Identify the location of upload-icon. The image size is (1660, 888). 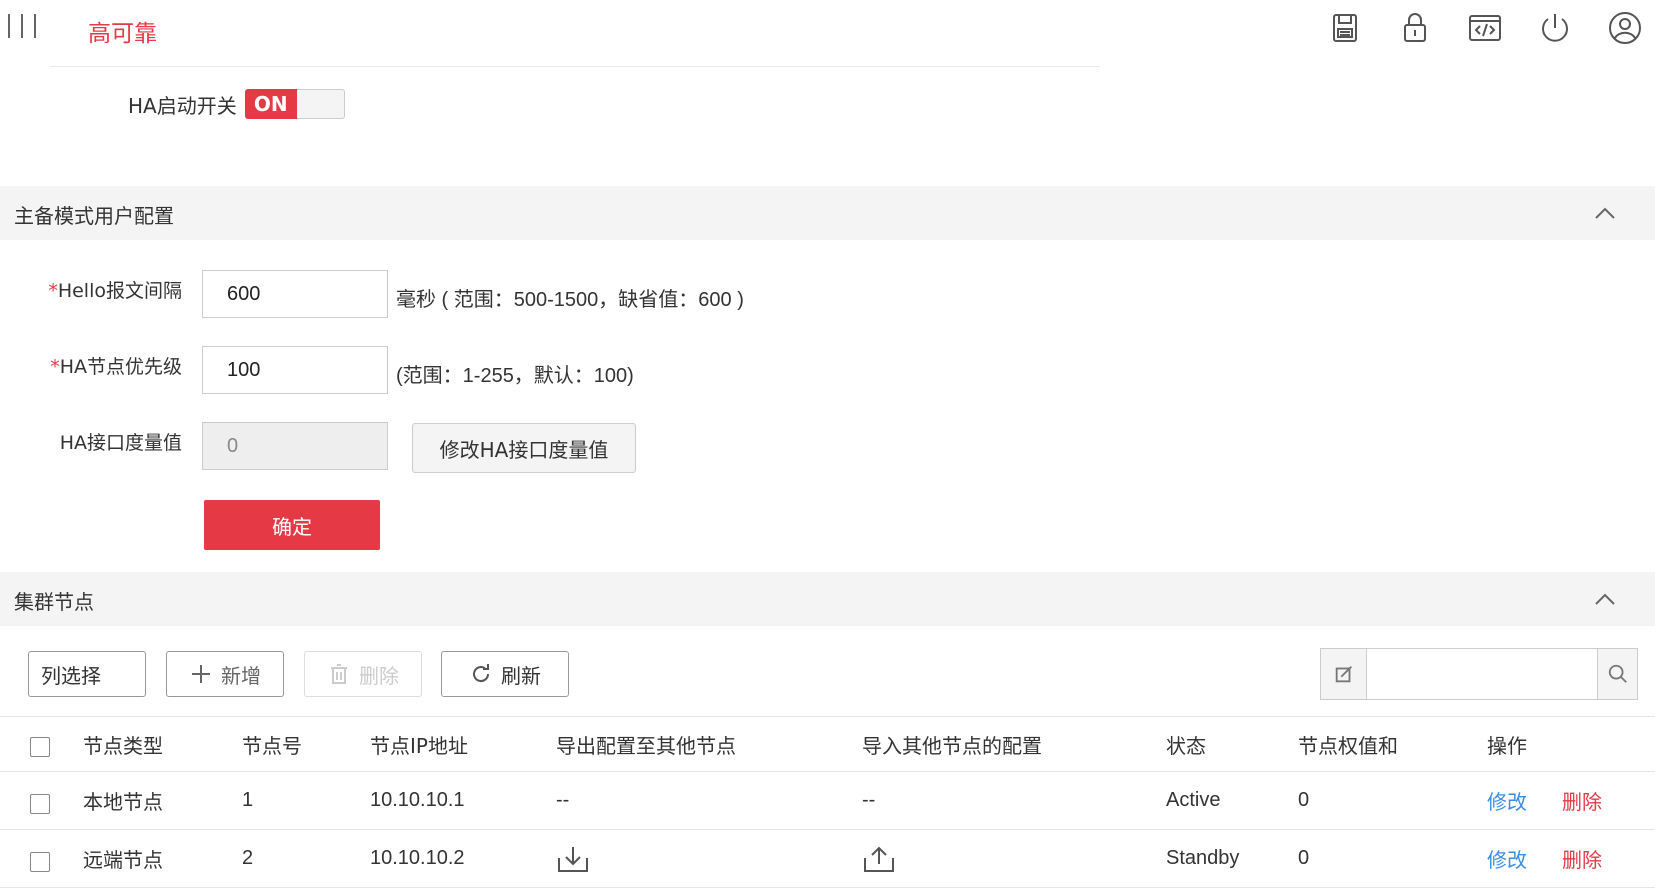
(879, 858).